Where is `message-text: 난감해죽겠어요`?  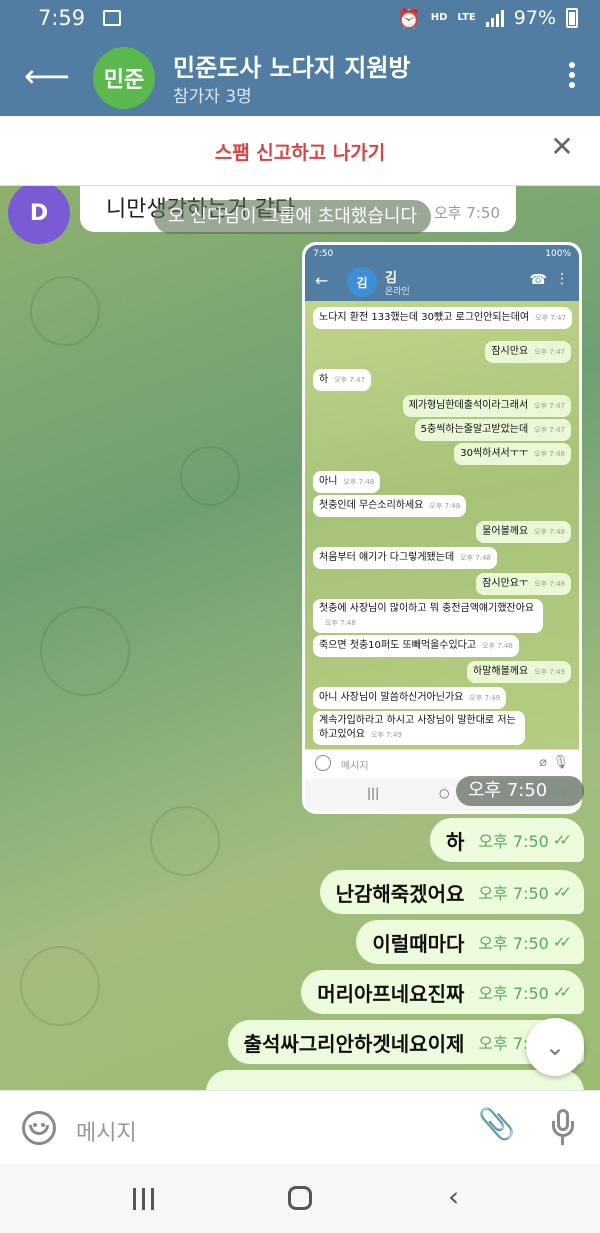
message-text: 난감해죽겠어요 is located at coordinates (400, 893).